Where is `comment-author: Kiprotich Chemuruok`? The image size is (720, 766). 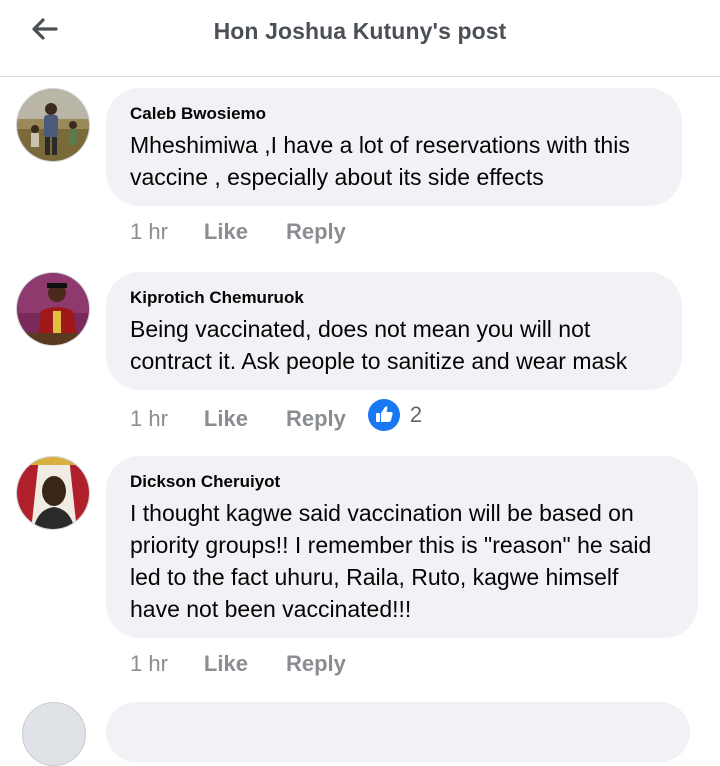
comment-author: Kiprotich Chemuruok is located at coordinates (394, 298).